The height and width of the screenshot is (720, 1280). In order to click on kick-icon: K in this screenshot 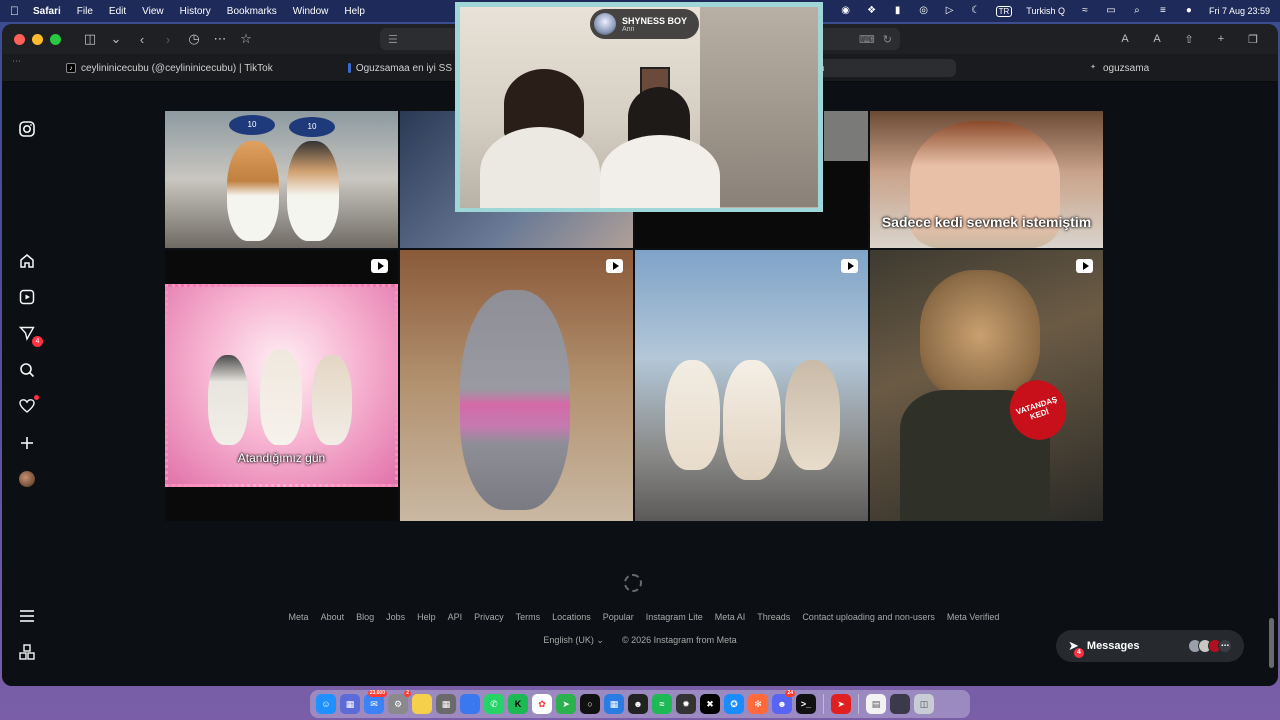, I will do `click(518, 704)`.